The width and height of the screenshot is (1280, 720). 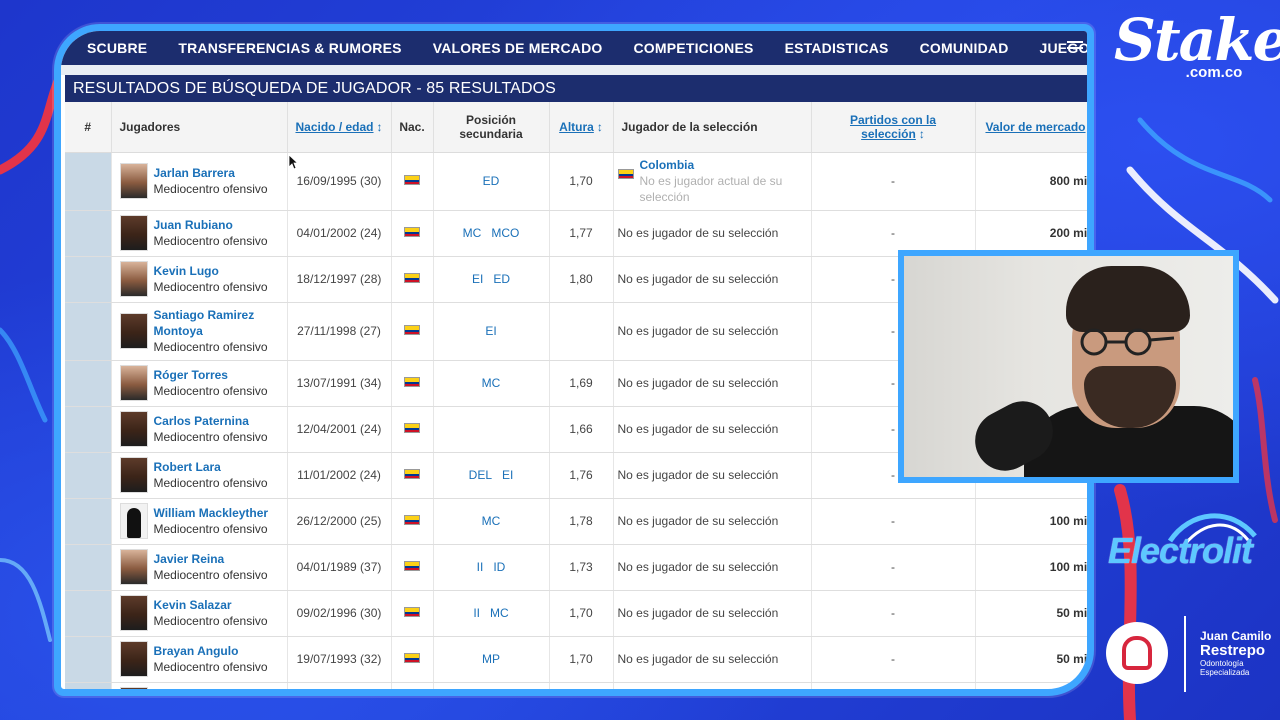 What do you see at coordinates (334, 127) in the screenshot?
I see `header-born-label: Nacido / edad` at bounding box center [334, 127].